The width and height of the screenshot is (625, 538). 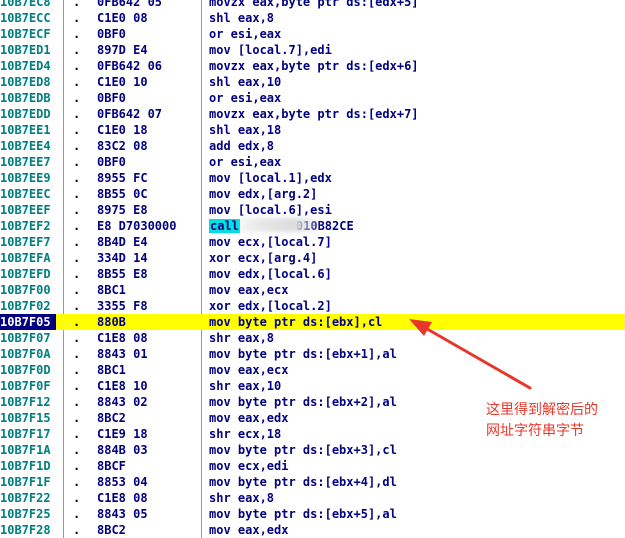 What do you see at coordinates (312, 258) in the screenshot?
I see `table-row: 10B7EFA. 334D 14 xor ecx,[arg.4]` at bounding box center [312, 258].